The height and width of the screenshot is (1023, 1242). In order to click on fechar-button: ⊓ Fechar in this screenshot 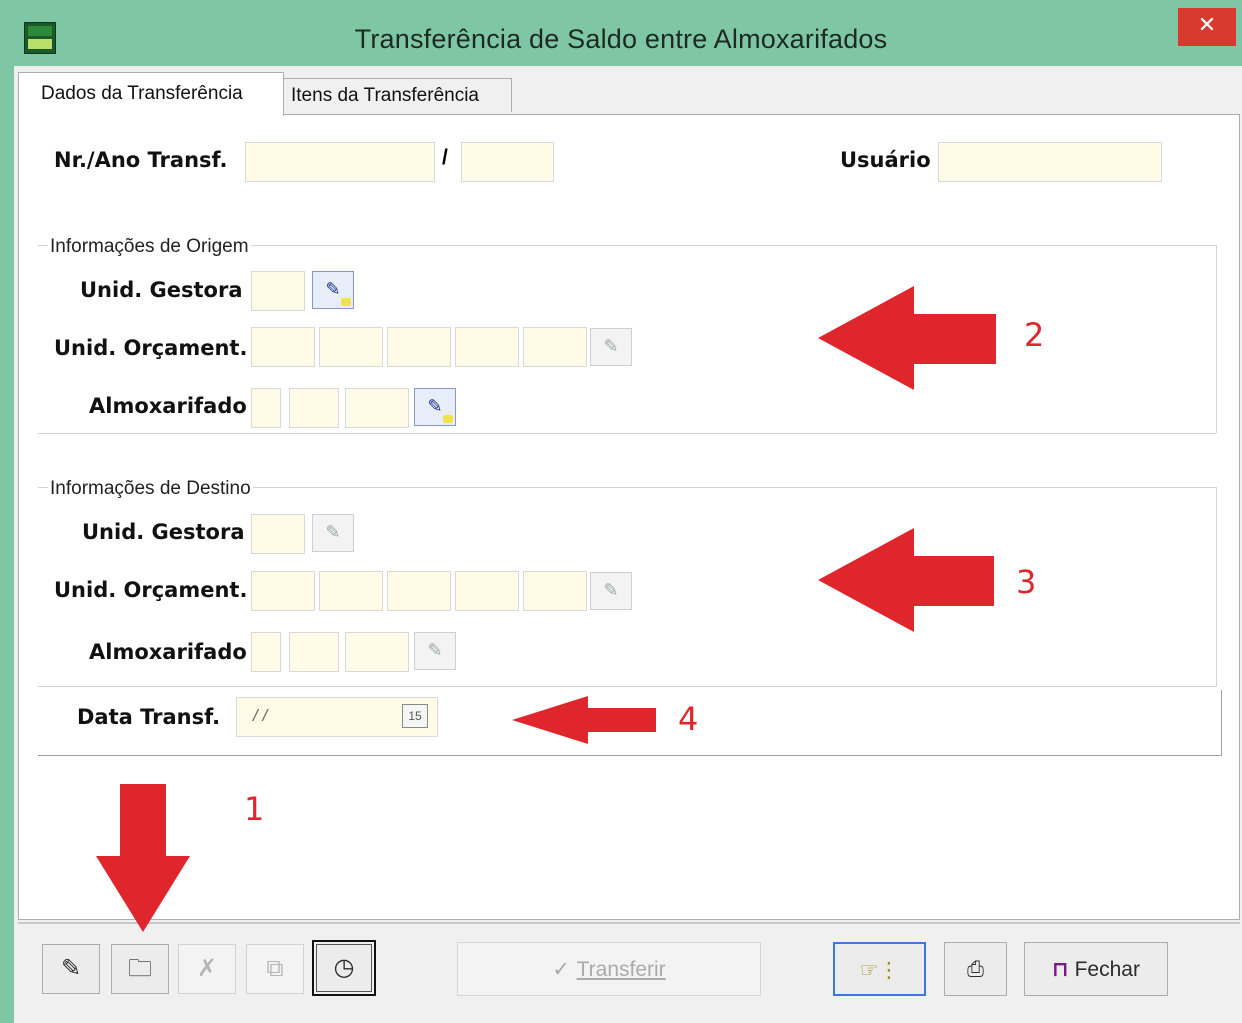, I will do `click(1096, 969)`.